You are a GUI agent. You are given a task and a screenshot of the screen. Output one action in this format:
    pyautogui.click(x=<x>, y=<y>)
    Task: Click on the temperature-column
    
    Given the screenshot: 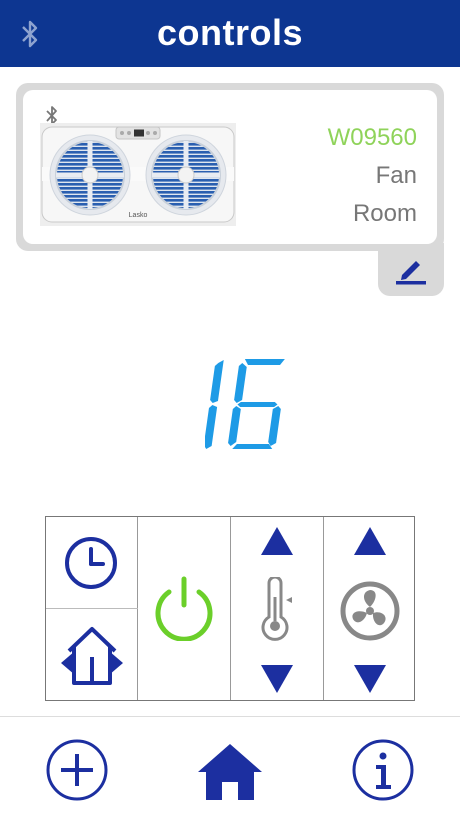 What is the action you would take?
    pyautogui.click(x=277, y=608)
    